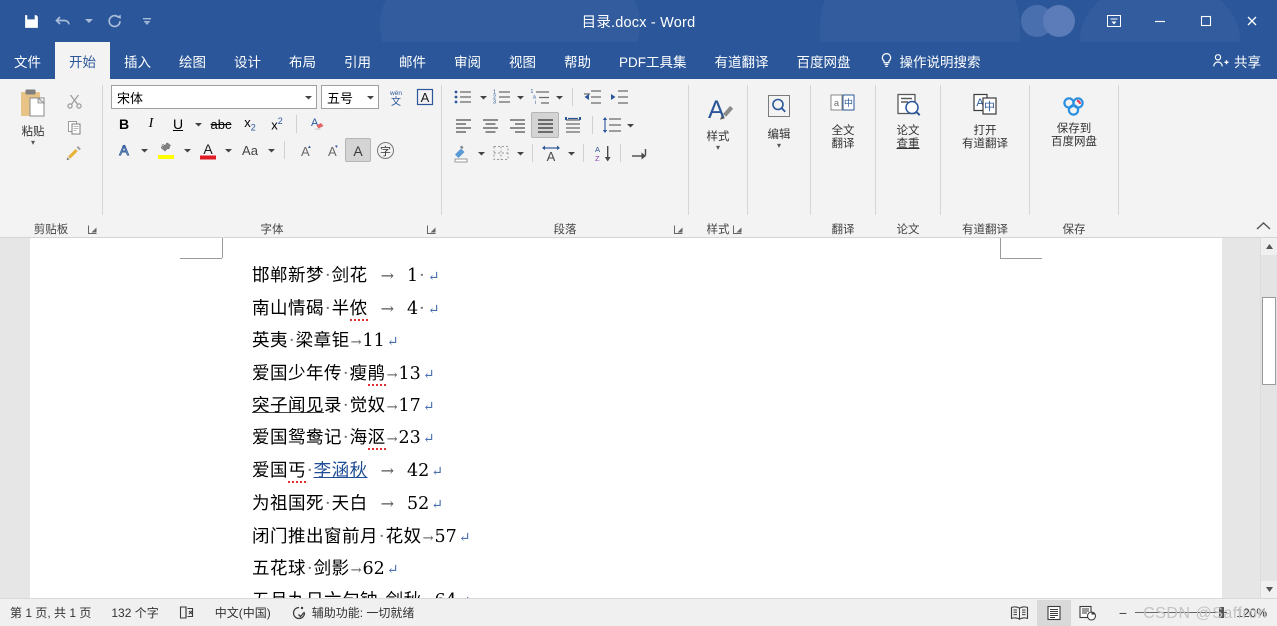 This screenshot has width=1277, height=626. What do you see at coordinates (250, 150) in the screenshot?
I see `change-case-button: Aa` at bounding box center [250, 150].